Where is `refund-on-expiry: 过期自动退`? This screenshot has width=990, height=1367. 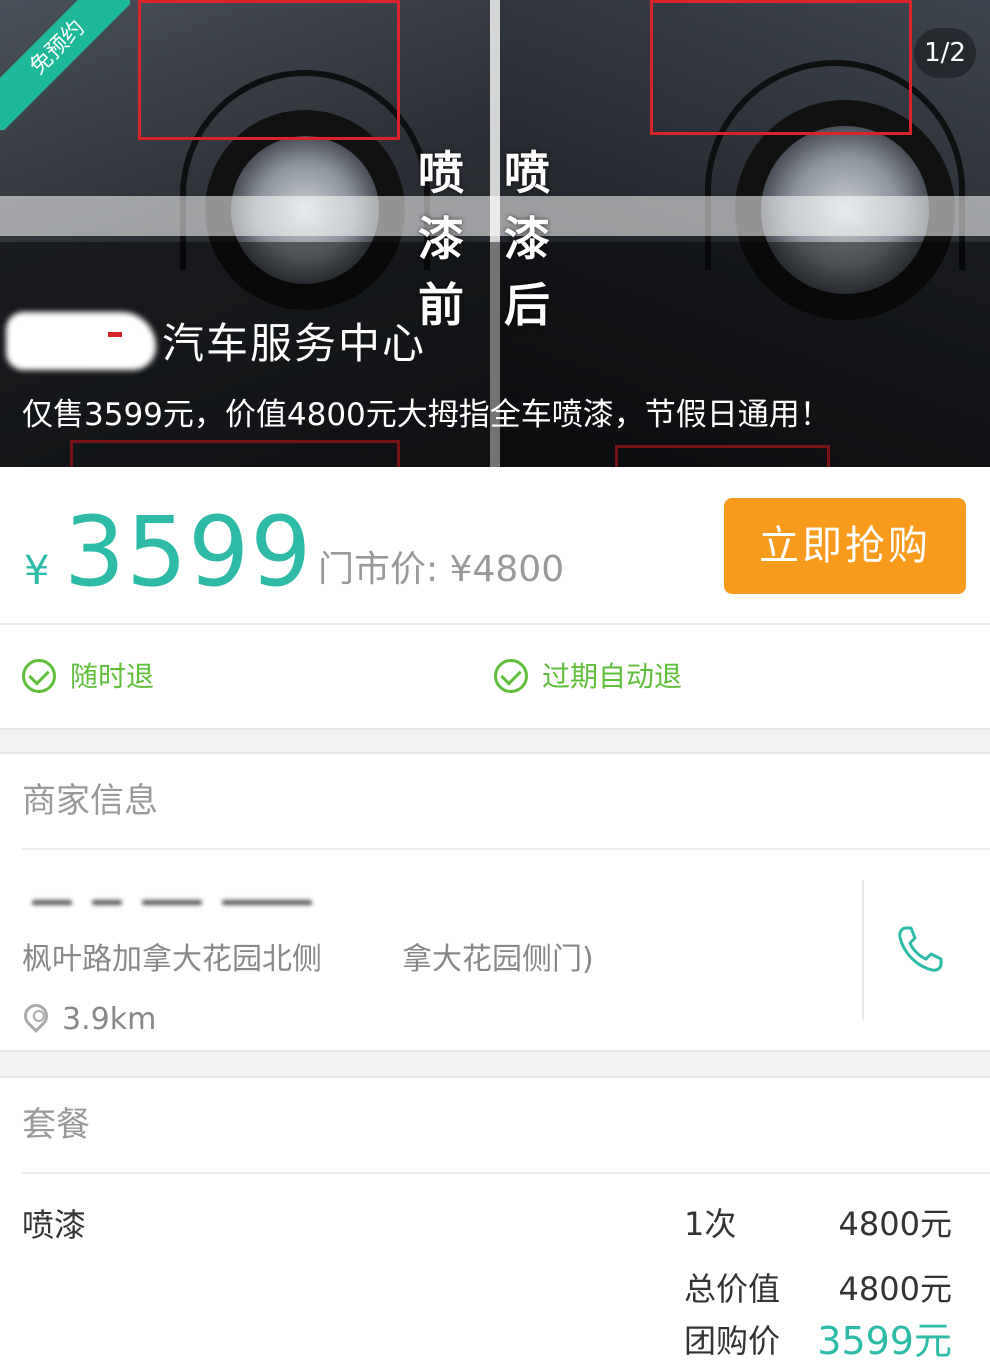 refund-on-expiry: 过期自动退 is located at coordinates (644, 677).